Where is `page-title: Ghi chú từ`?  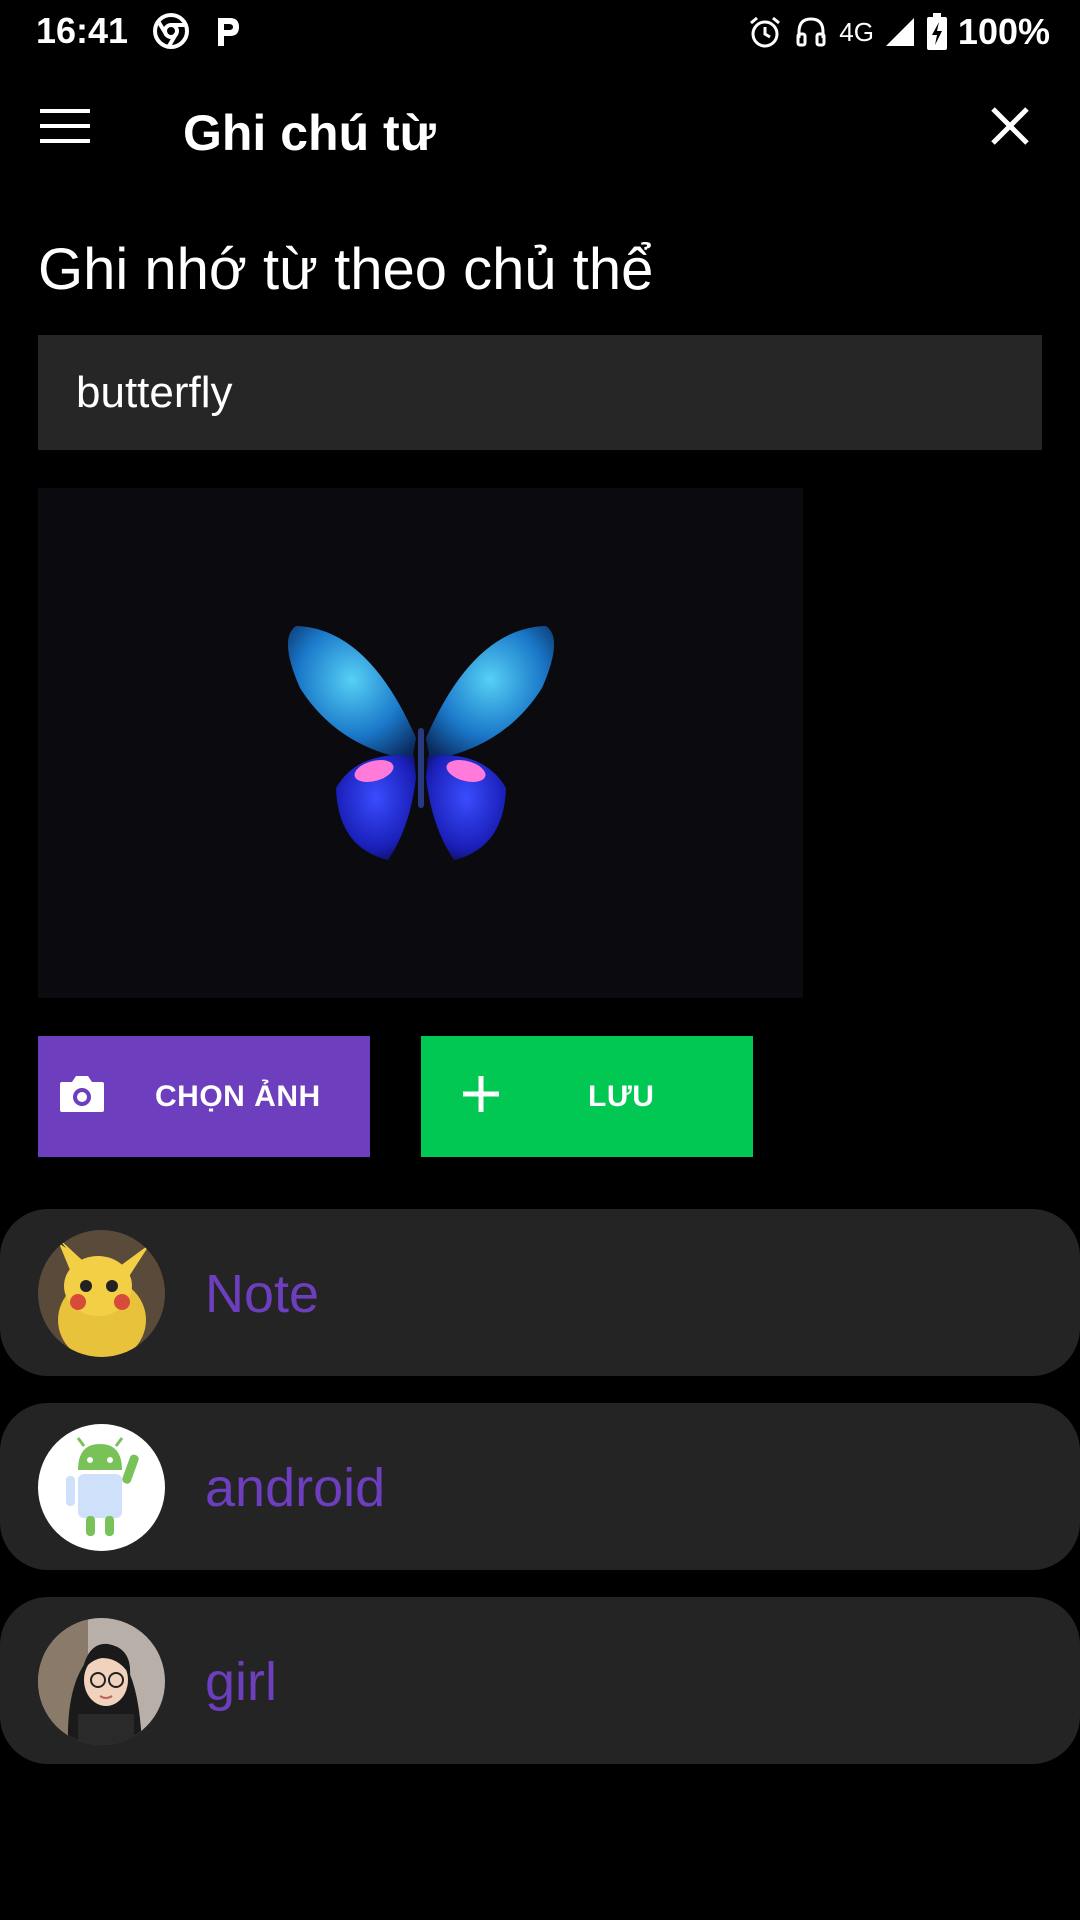
page-title: Ghi chú từ is located at coordinates (309, 133).